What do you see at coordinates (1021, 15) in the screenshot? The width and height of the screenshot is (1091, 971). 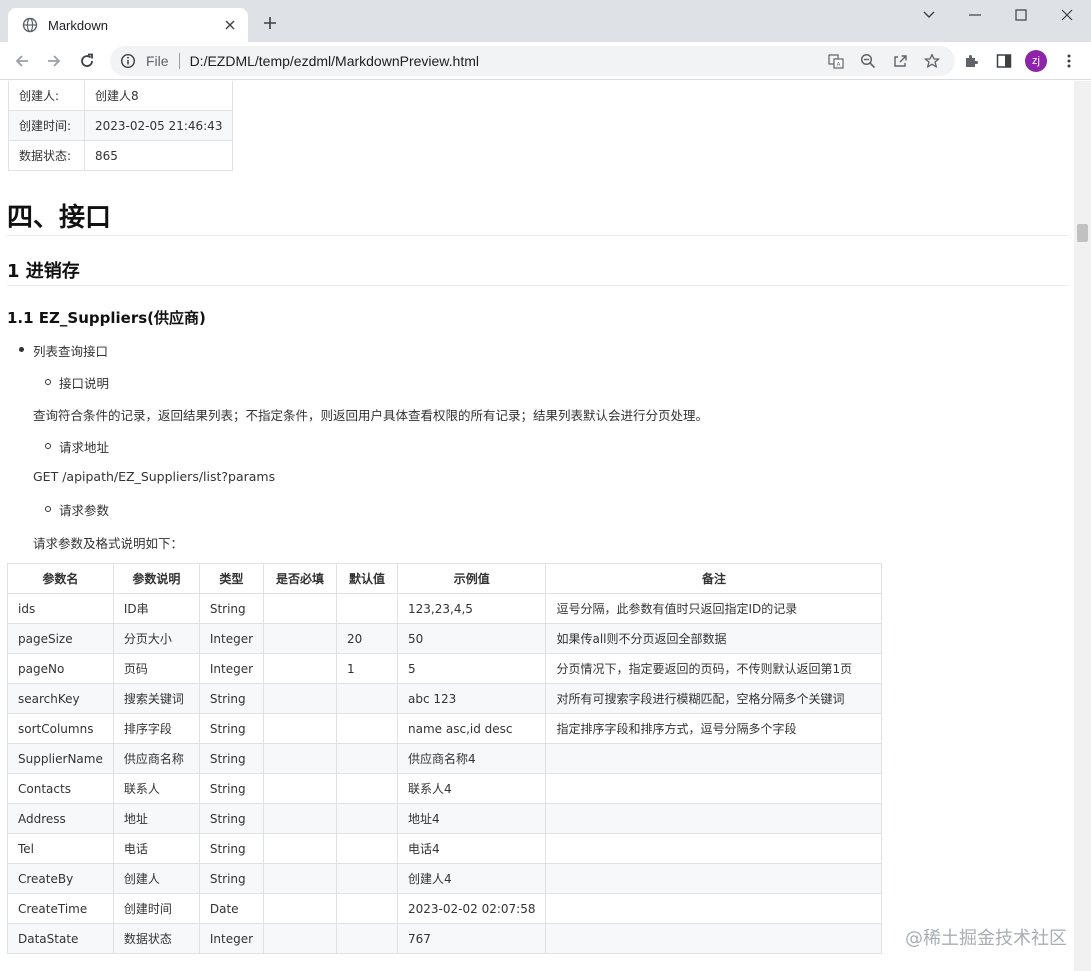 I see `maximize-button` at bounding box center [1021, 15].